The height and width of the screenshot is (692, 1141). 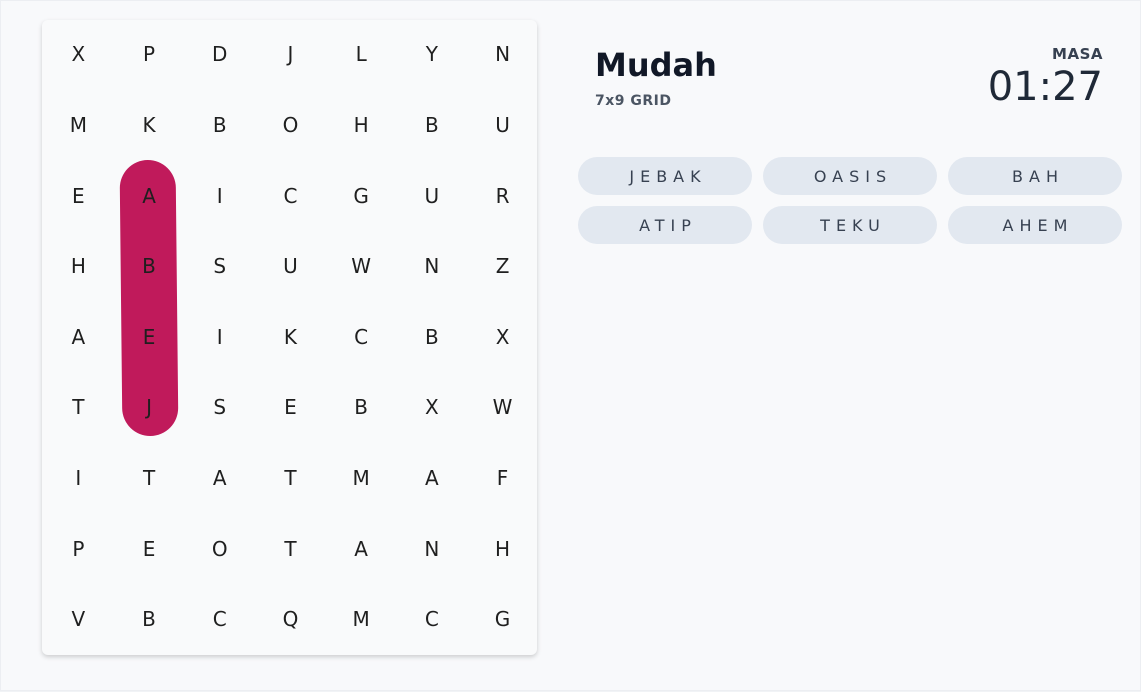 What do you see at coordinates (850, 176) in the screenshot?
I see `word-chip: OASIS` at bounding box center [850, 176].